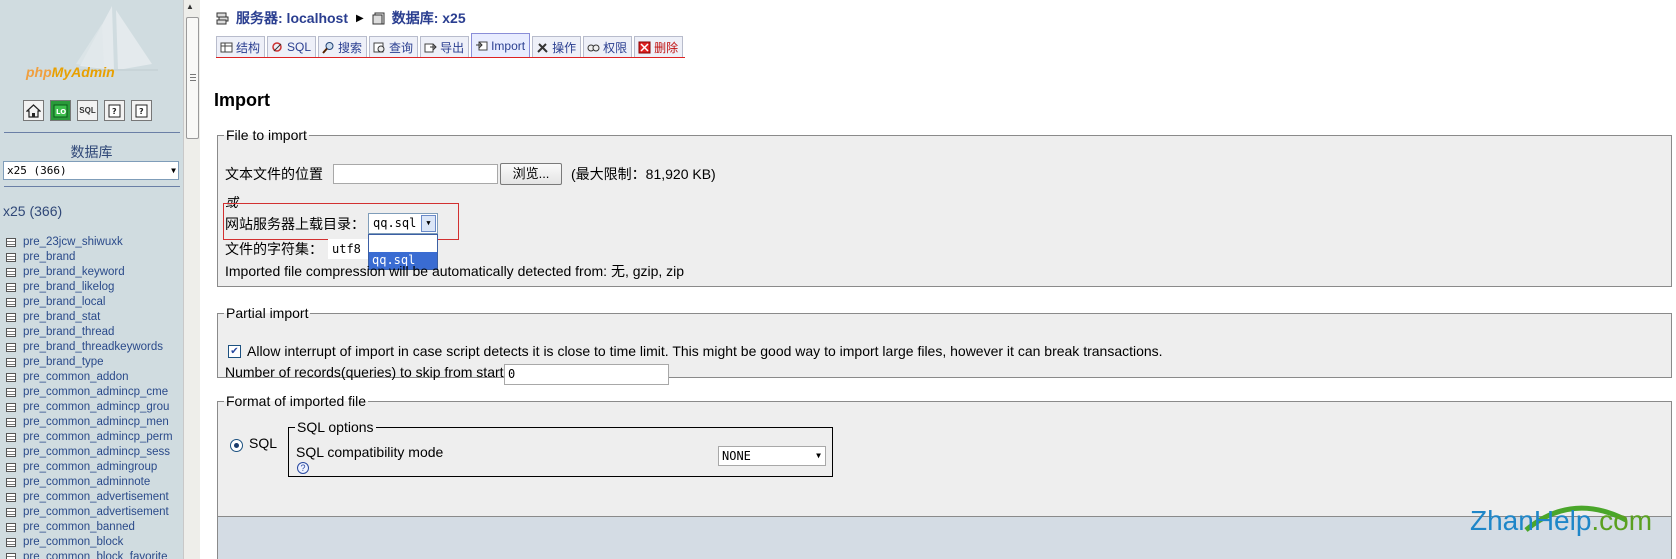  What do you see at coordinates (292, 18) in the screenshot?
I see `breadcrumb-server-link: 服务器: localhost` at bounding box center [292, 18].